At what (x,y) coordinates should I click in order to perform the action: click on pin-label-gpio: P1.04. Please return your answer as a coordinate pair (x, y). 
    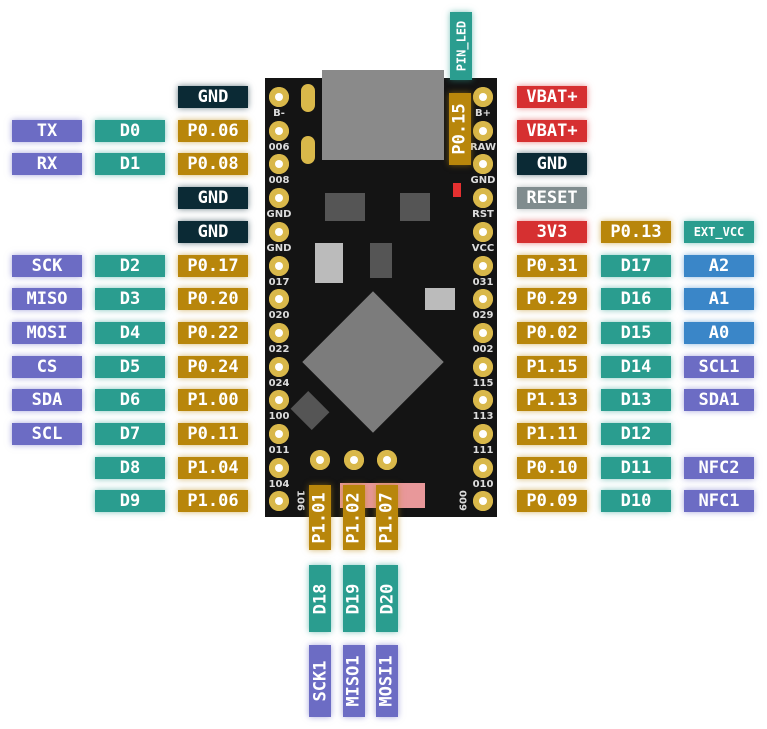
    Looking at the image, I should click on (213, 467).